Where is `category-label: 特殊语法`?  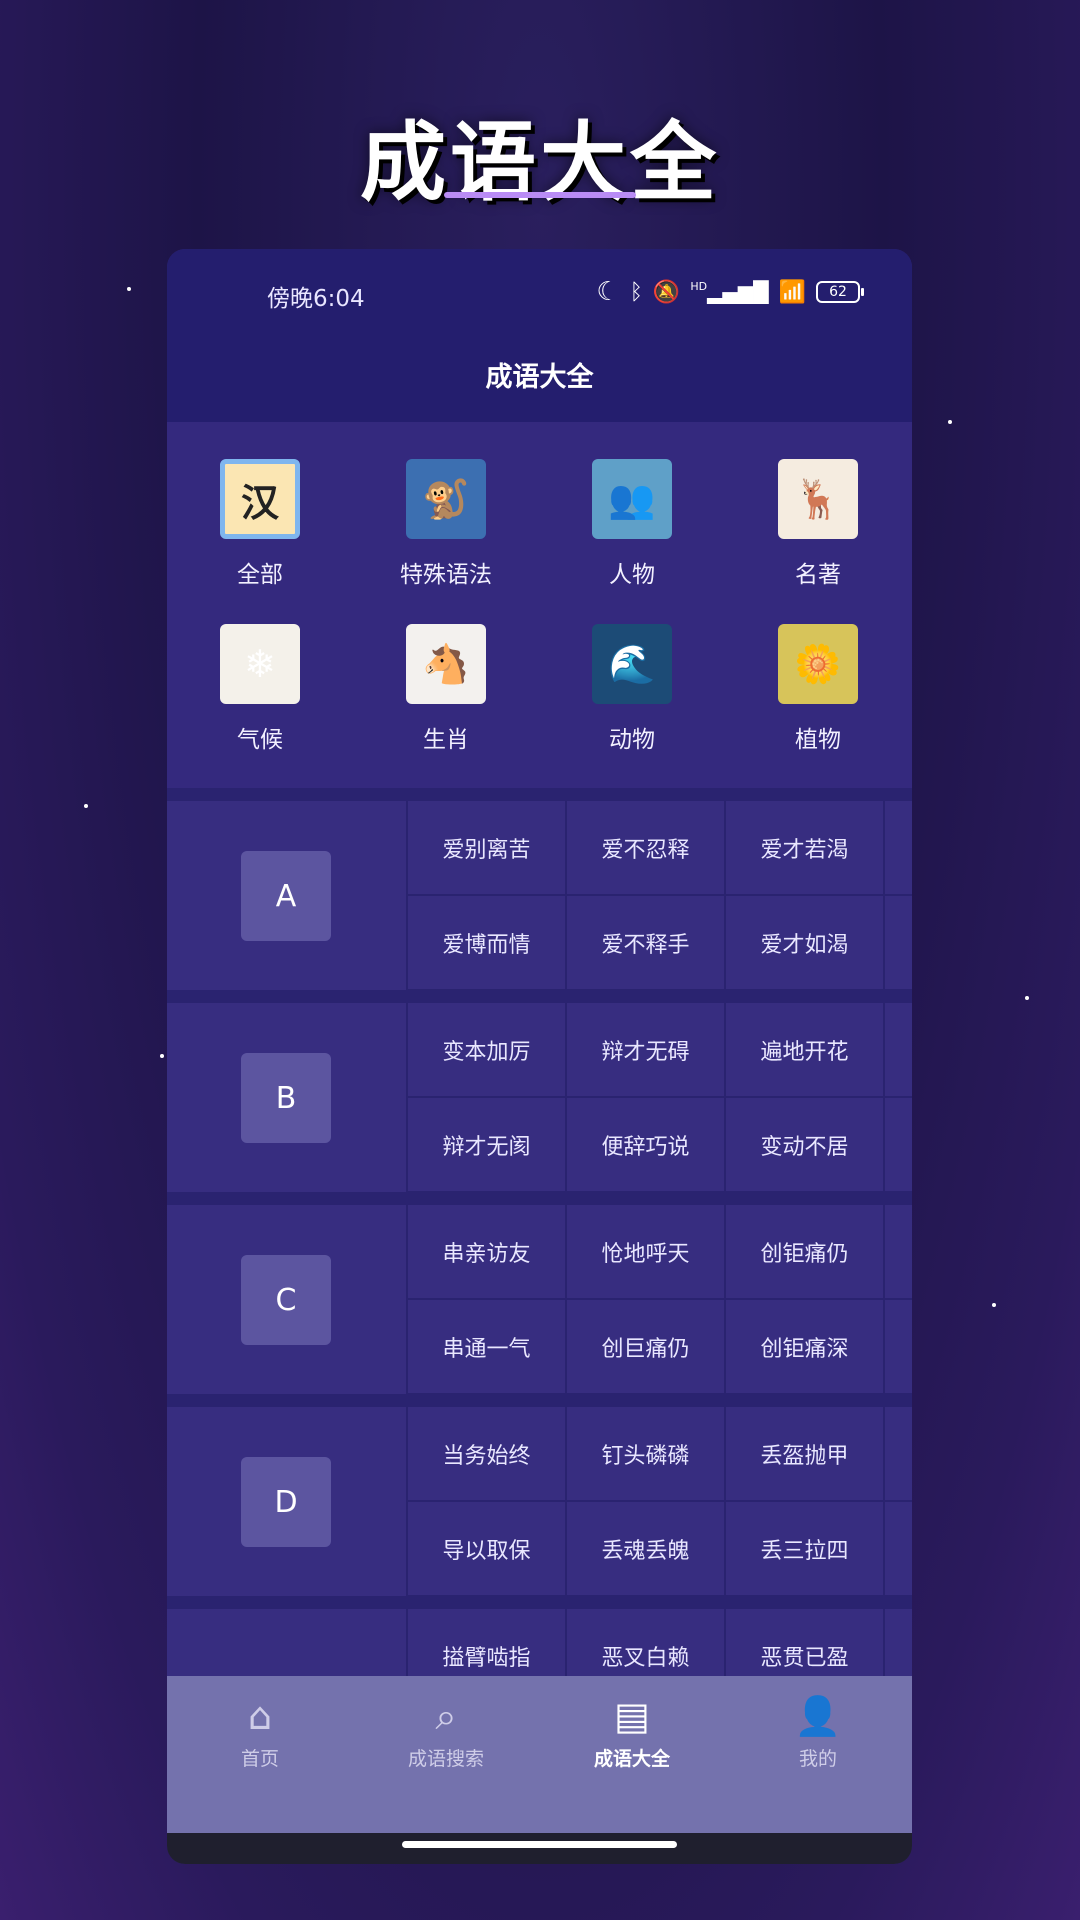
category-label: 特殊语法 is located at coordinates (446, 575).